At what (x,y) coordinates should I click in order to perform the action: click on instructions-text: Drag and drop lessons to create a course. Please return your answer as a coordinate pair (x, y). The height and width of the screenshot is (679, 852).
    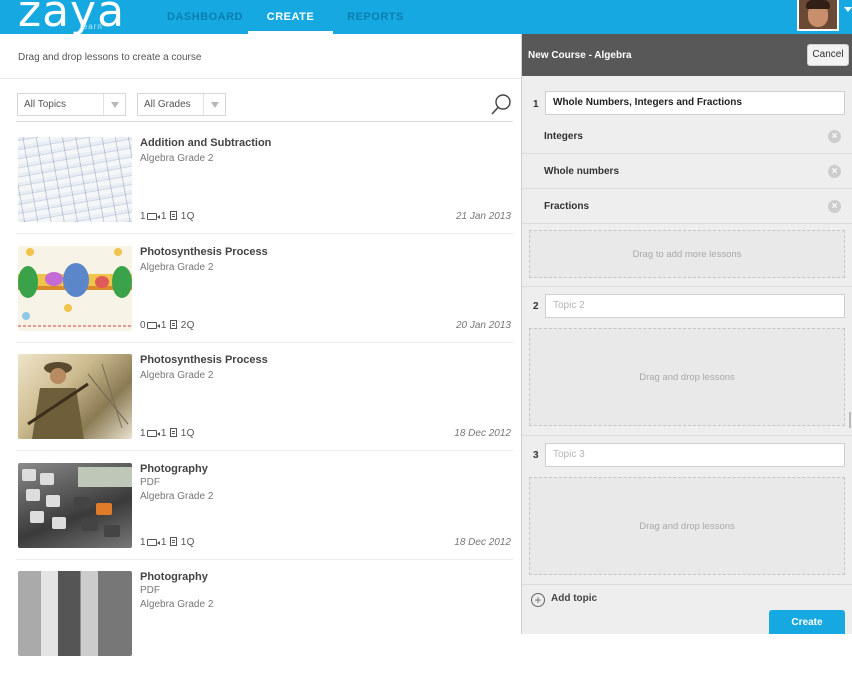
    Looking at the image, I should click on (110, 57).